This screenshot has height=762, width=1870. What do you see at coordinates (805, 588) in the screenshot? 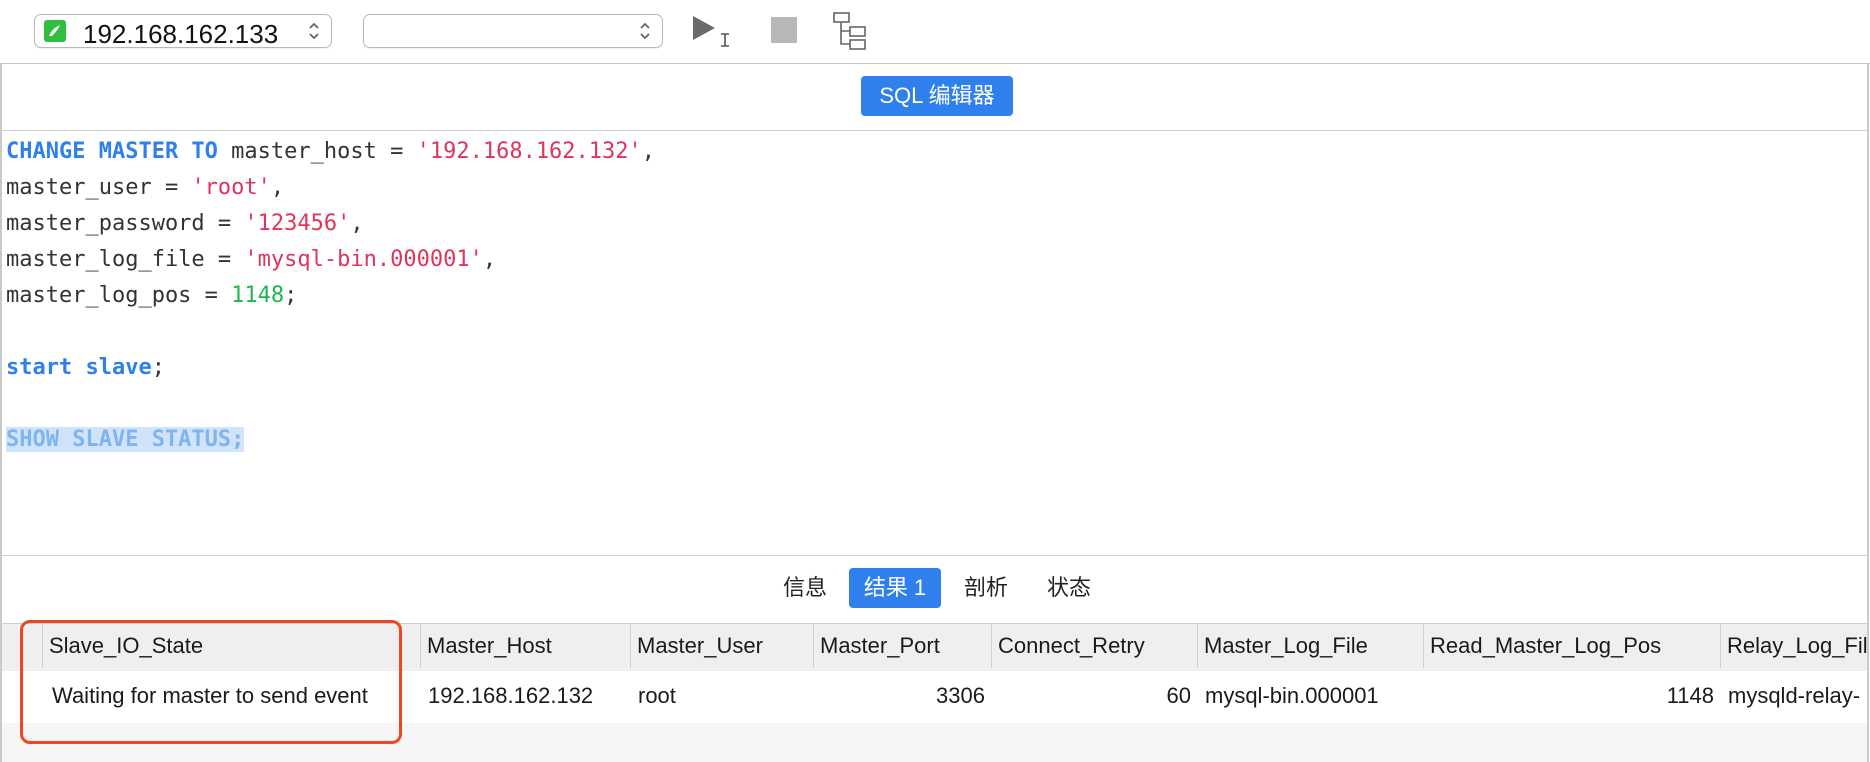
I see `tab-info: 信息` at bounding box center [805, 588].